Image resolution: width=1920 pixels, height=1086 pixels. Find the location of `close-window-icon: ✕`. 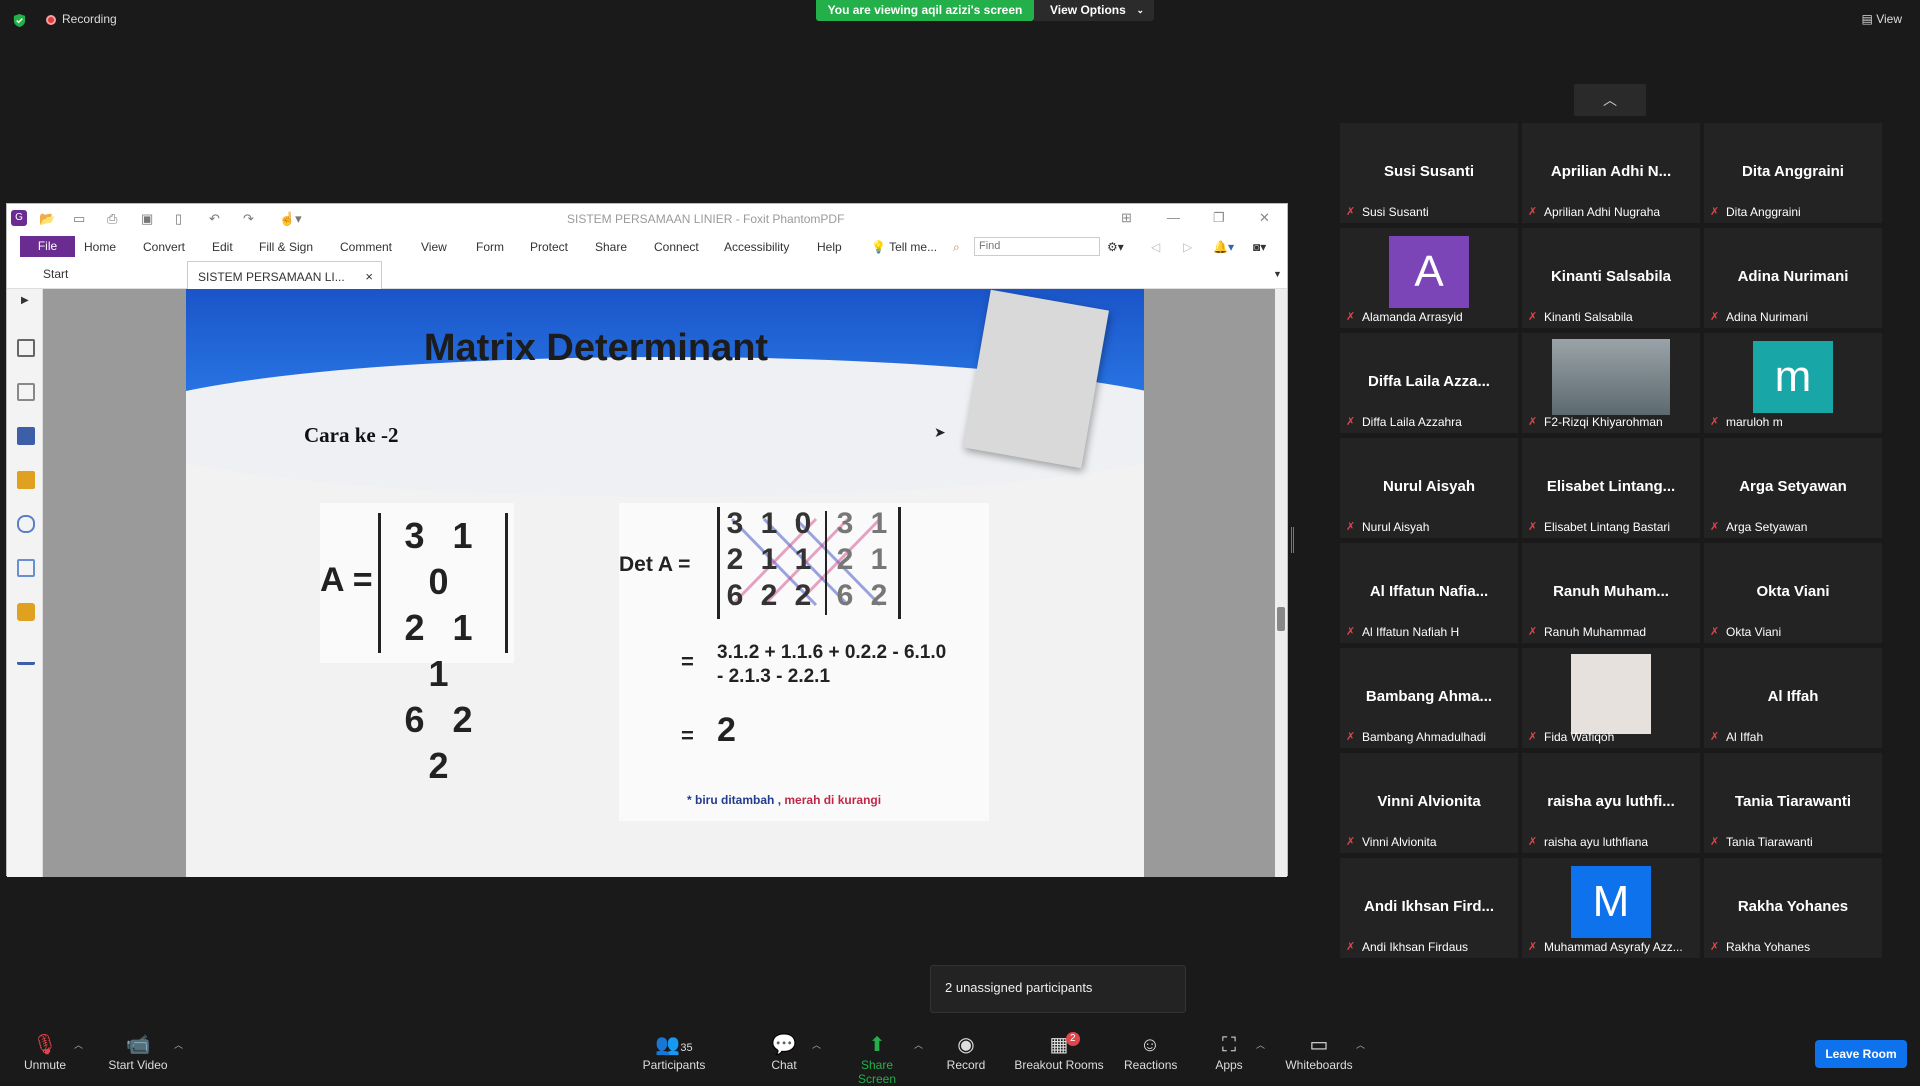

close-window-icon: ✕ is located at coordinates (1264, 218).